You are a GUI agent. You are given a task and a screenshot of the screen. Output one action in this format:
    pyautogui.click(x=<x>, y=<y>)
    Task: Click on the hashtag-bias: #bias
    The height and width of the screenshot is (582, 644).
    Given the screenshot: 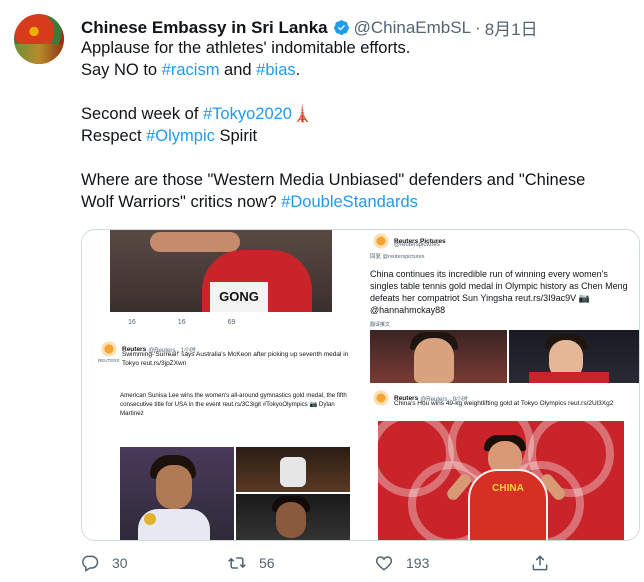 What is the action you would take?
    pyautogui.click(x=275, y=70)
    